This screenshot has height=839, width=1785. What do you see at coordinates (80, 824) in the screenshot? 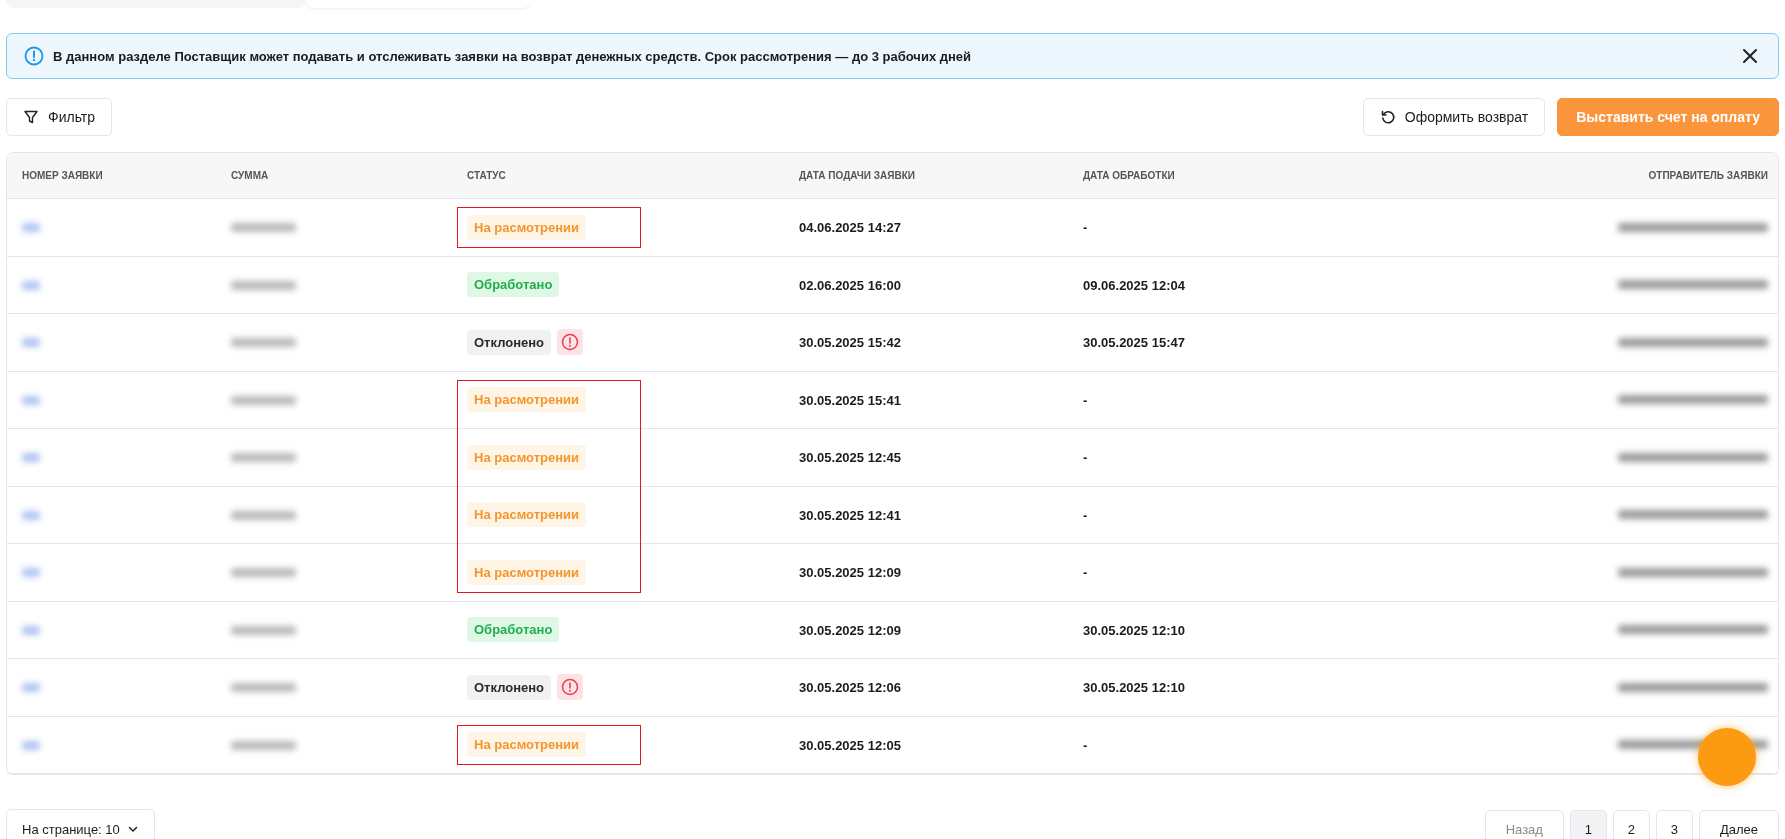
I see `page-size-dropdown: На странице: 10` at bounding box center [80, 824].